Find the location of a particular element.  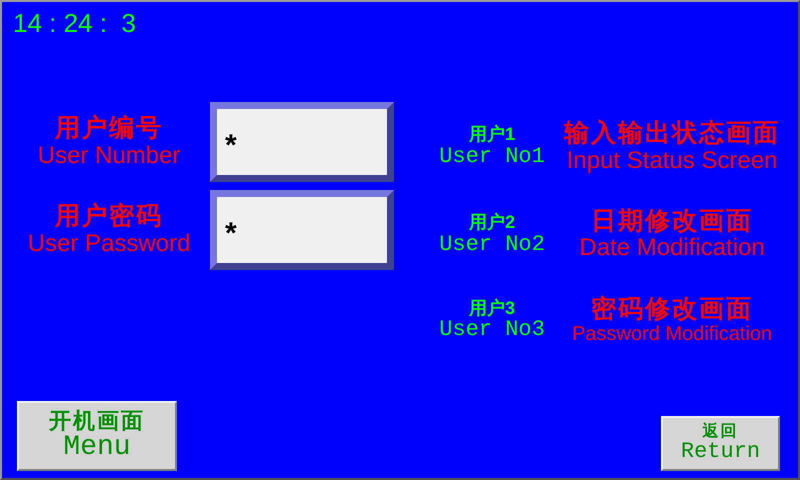

screen-label: 密码修改画面 is located at coordinates (672, 310).